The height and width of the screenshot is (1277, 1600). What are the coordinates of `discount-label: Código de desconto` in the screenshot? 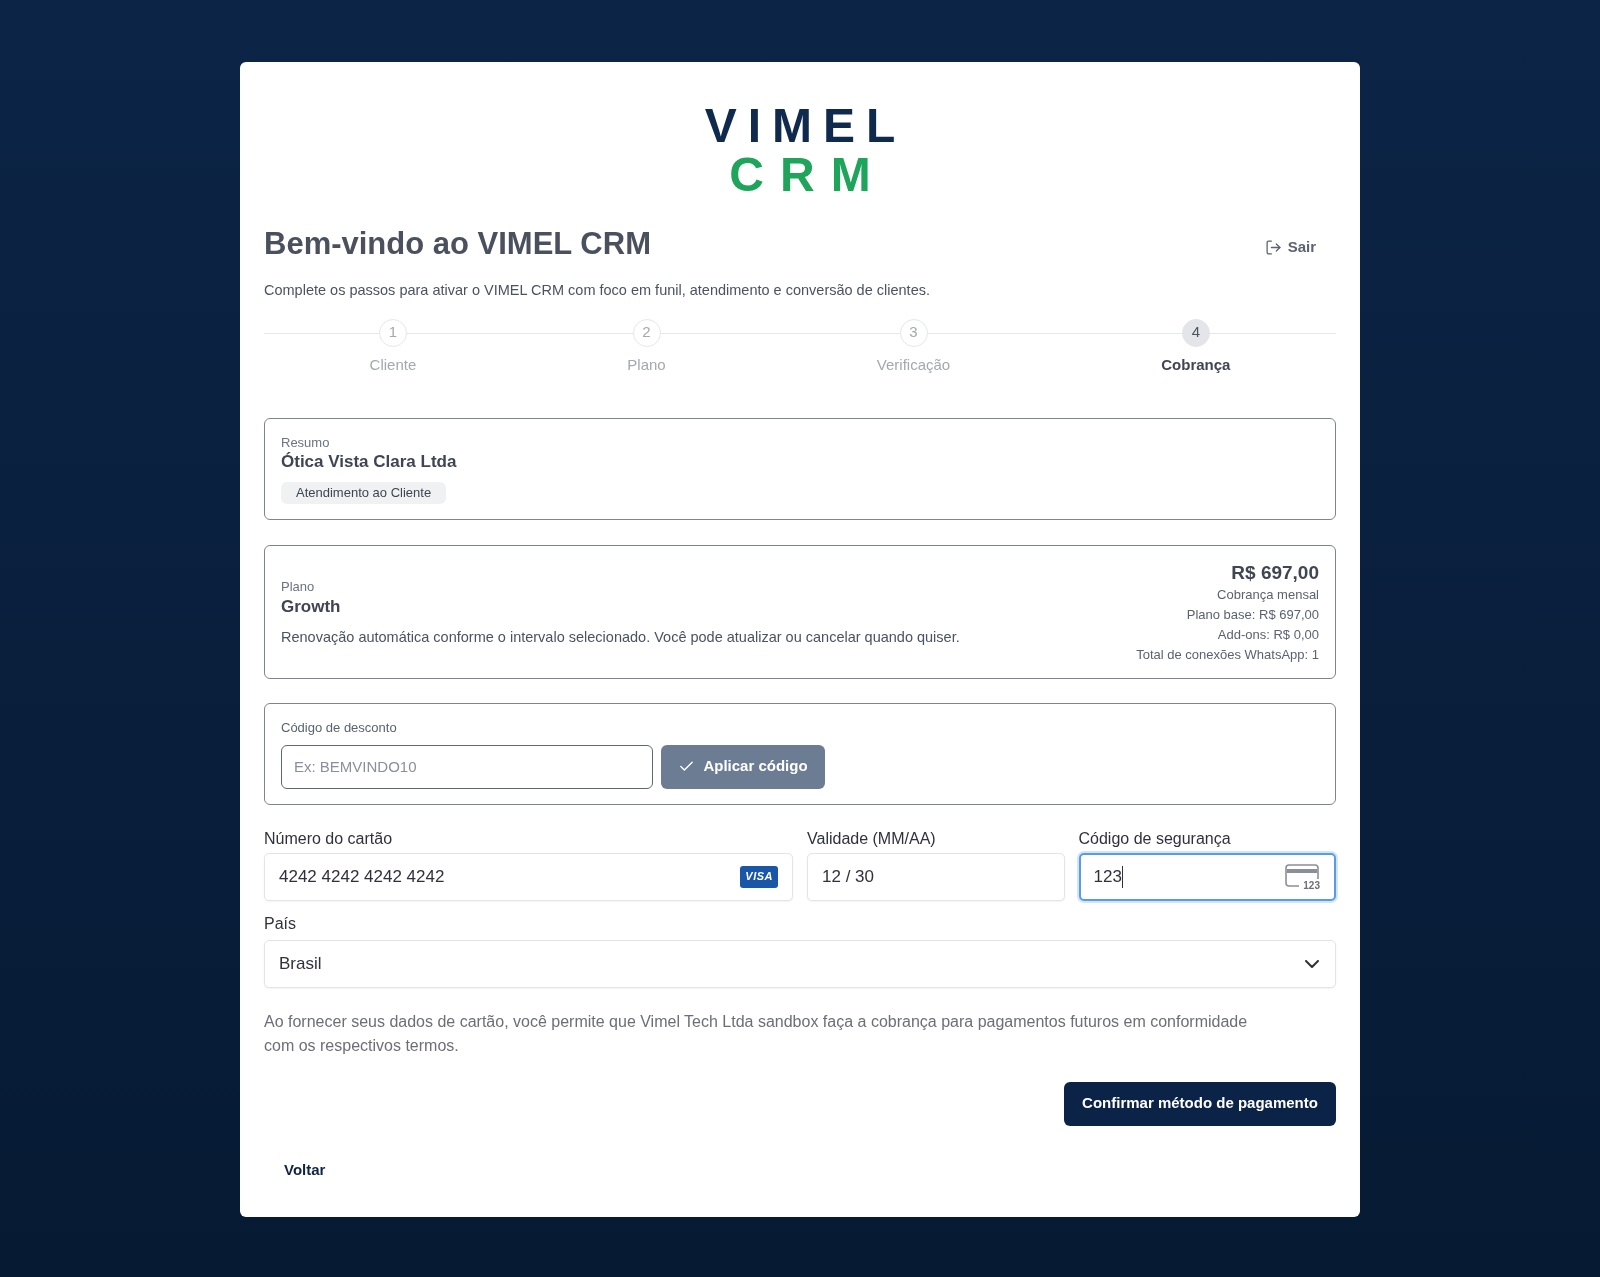 It's located at (339, 727).